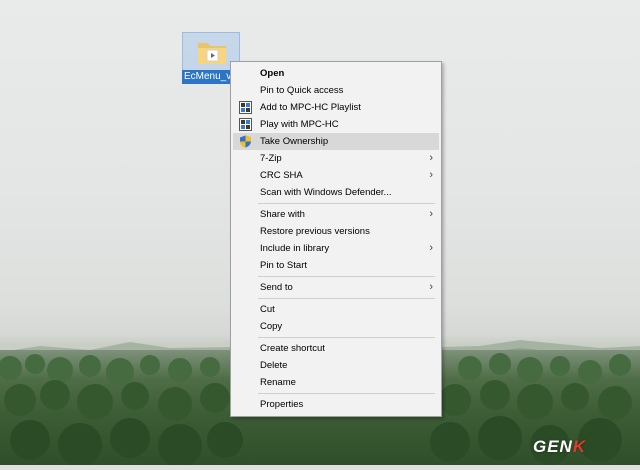  Describe the element at coordinates (292, 348) in the screenshot. I see `menu-item-label: Create shortcut` at that location.